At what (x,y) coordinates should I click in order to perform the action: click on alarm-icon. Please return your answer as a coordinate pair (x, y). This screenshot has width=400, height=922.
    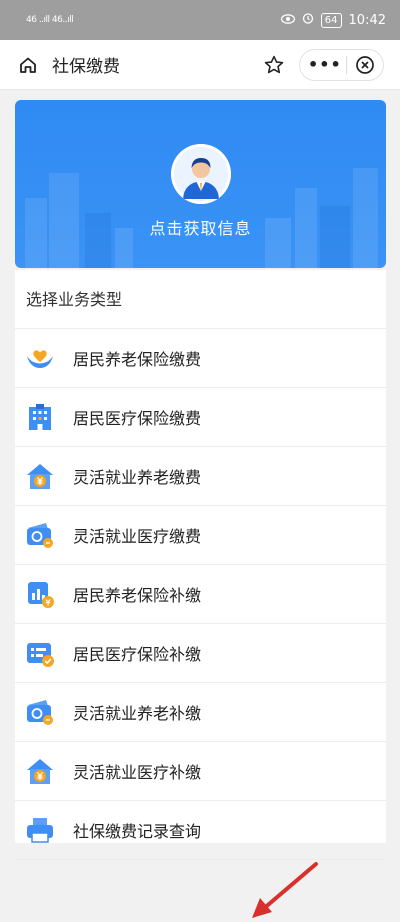
    Looking at the image, I should click on (308, 20).